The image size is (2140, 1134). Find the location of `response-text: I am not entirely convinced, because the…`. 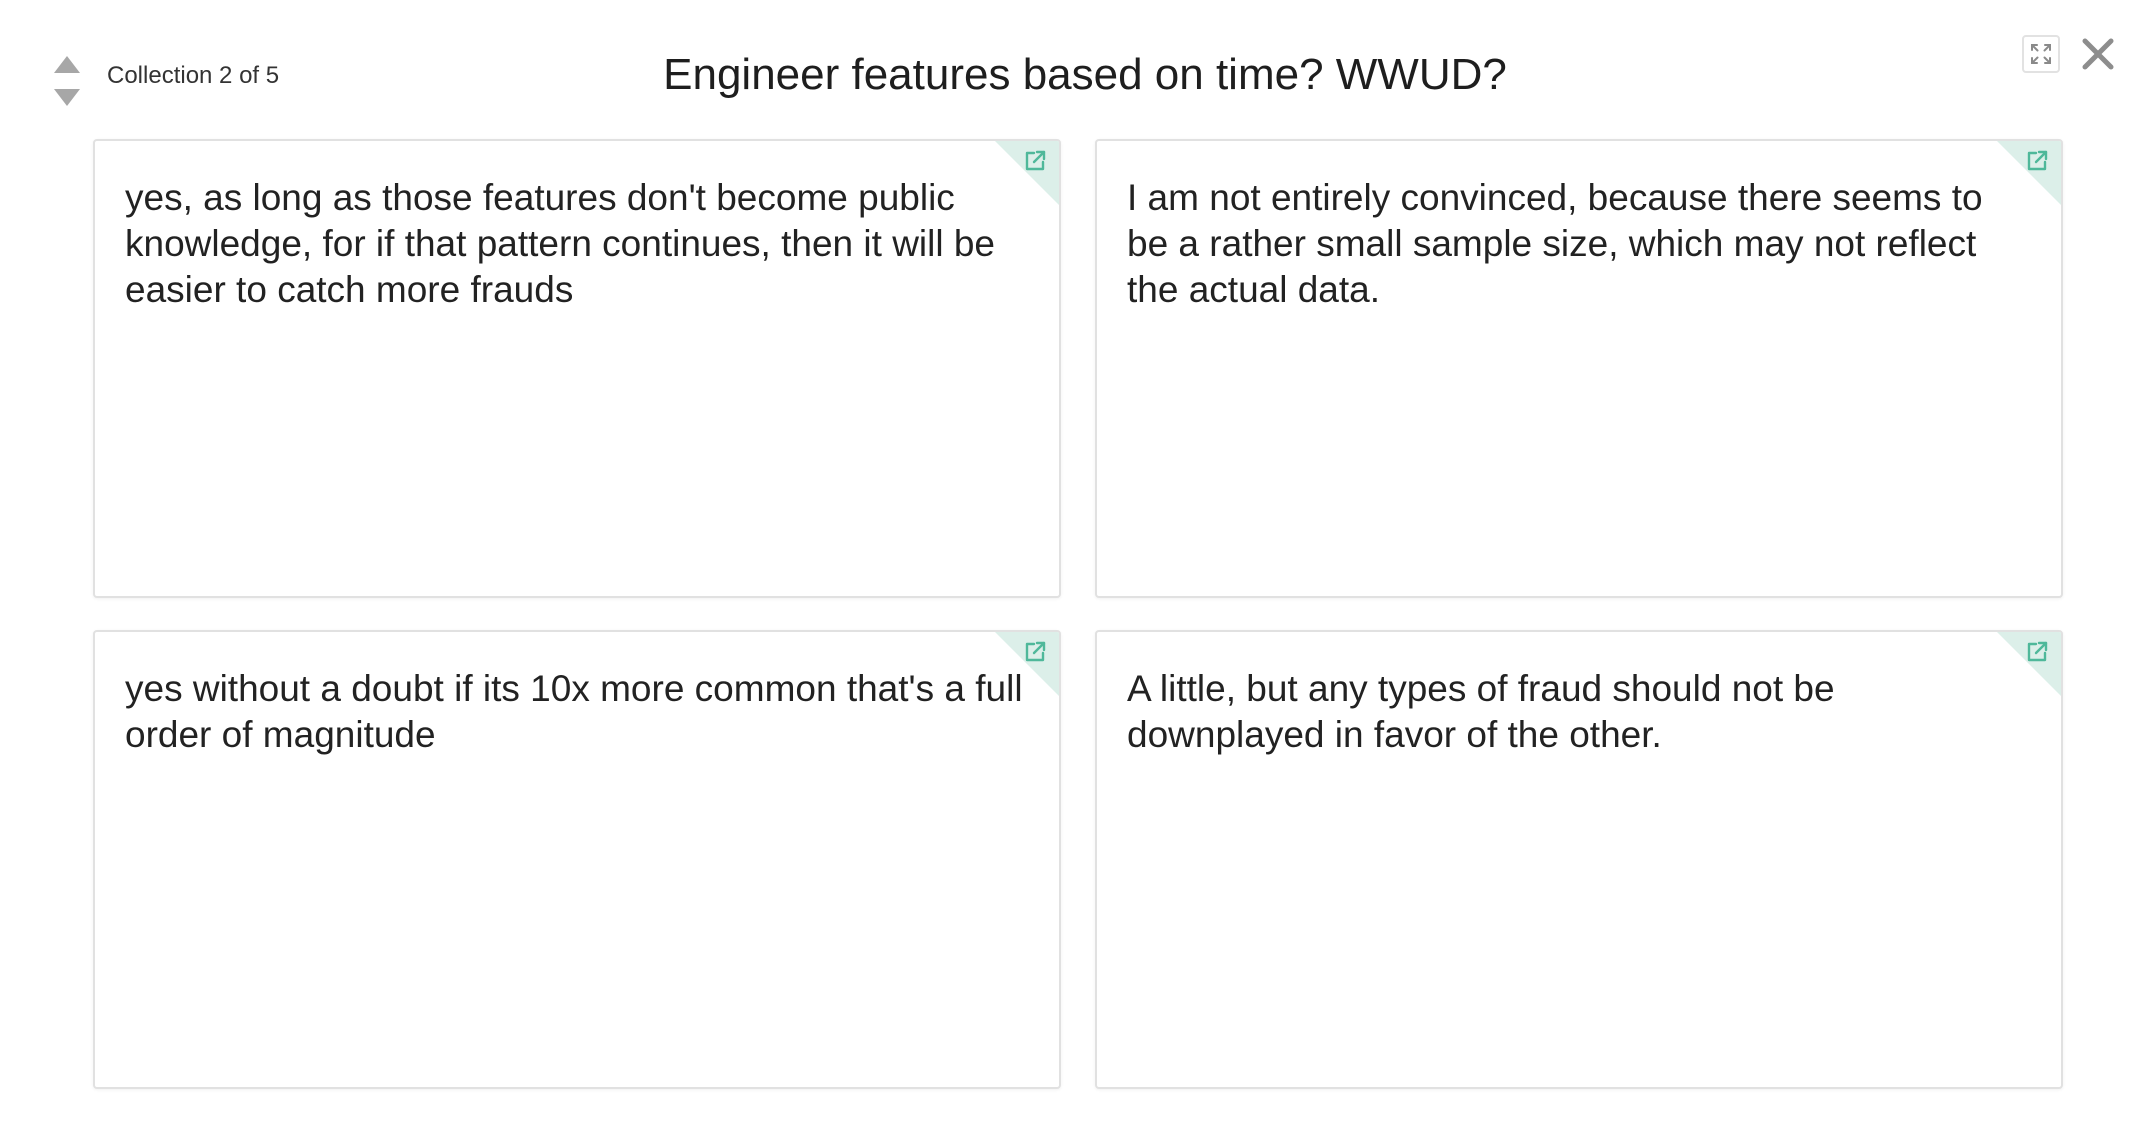

response-text: I am not entirely convinced, because the… is located at coordinates (1555, 243).